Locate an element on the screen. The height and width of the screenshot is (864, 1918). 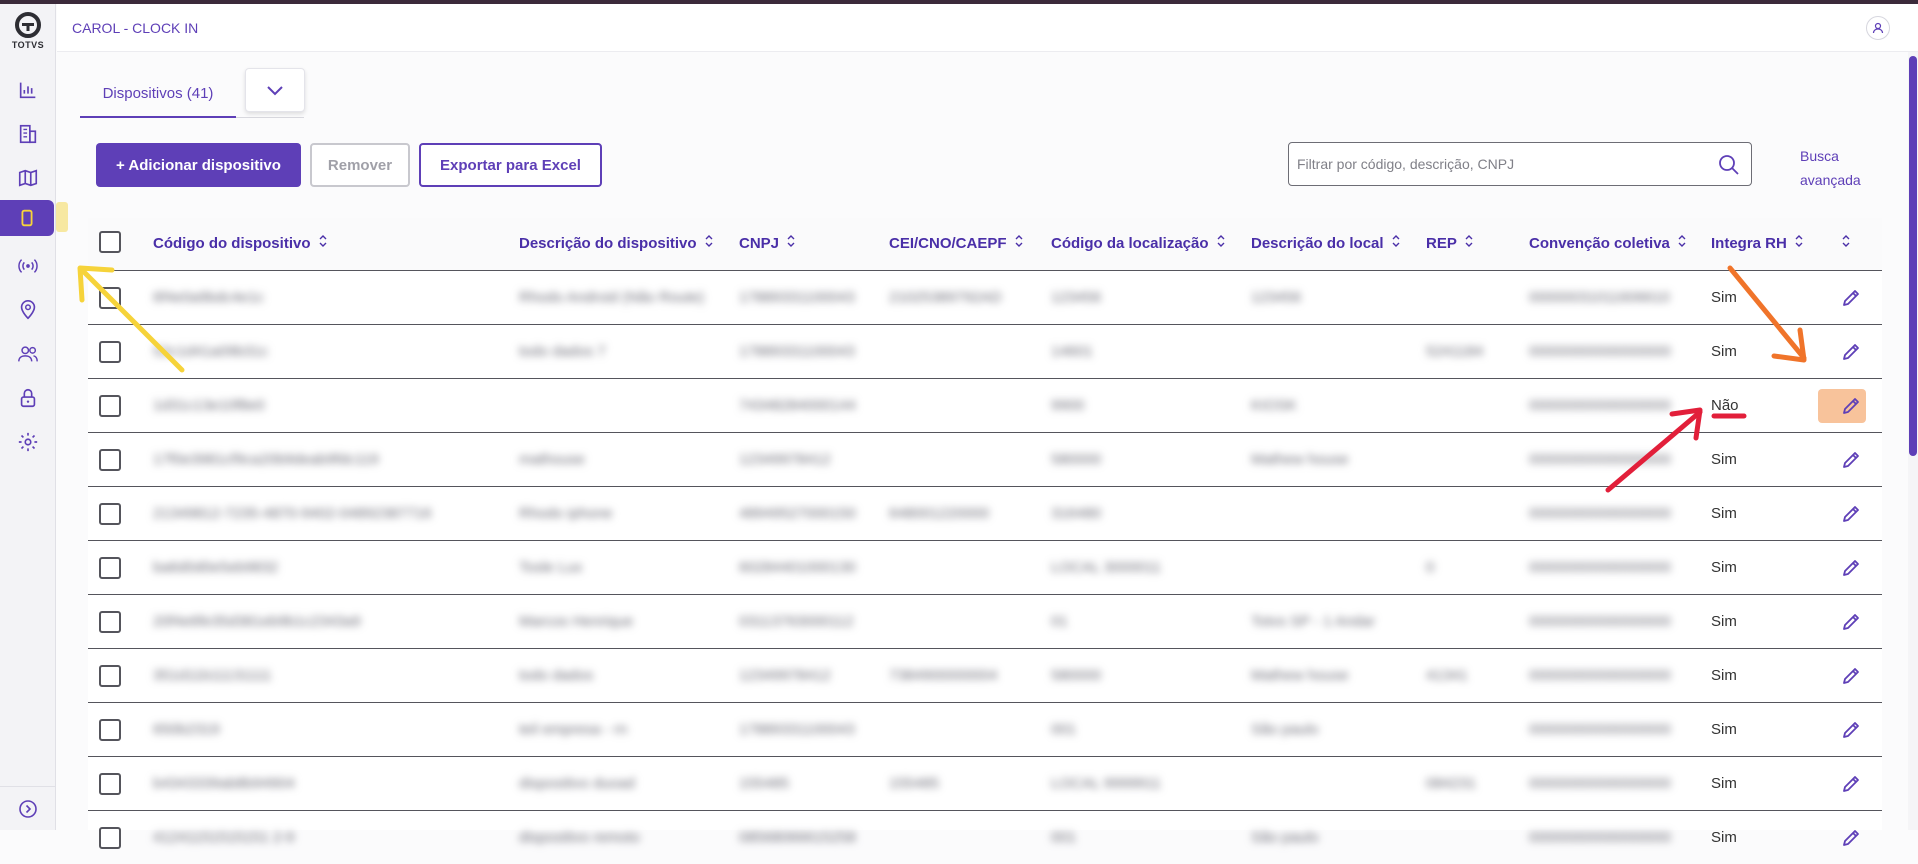
select-all-checkbox is located at coordinates (110, 242).